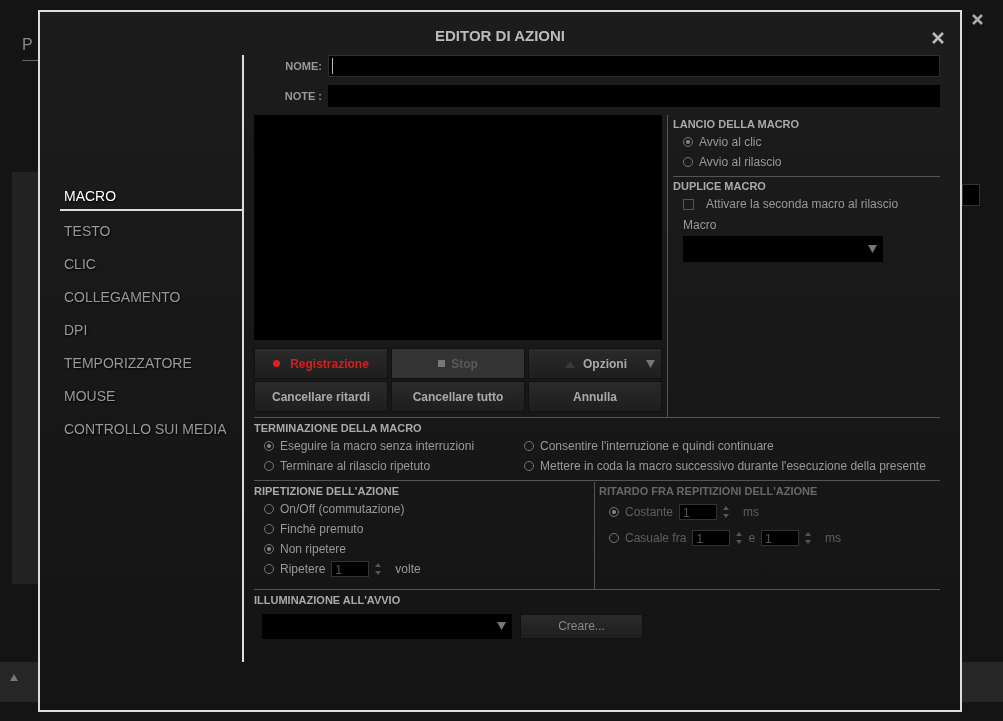 The width and height of the screenshot is (1003, 721). What do you see at coordinates (656, 538) in the screenshot?
I see `option-label: Casuale fra` at bounding box center [656, 538].